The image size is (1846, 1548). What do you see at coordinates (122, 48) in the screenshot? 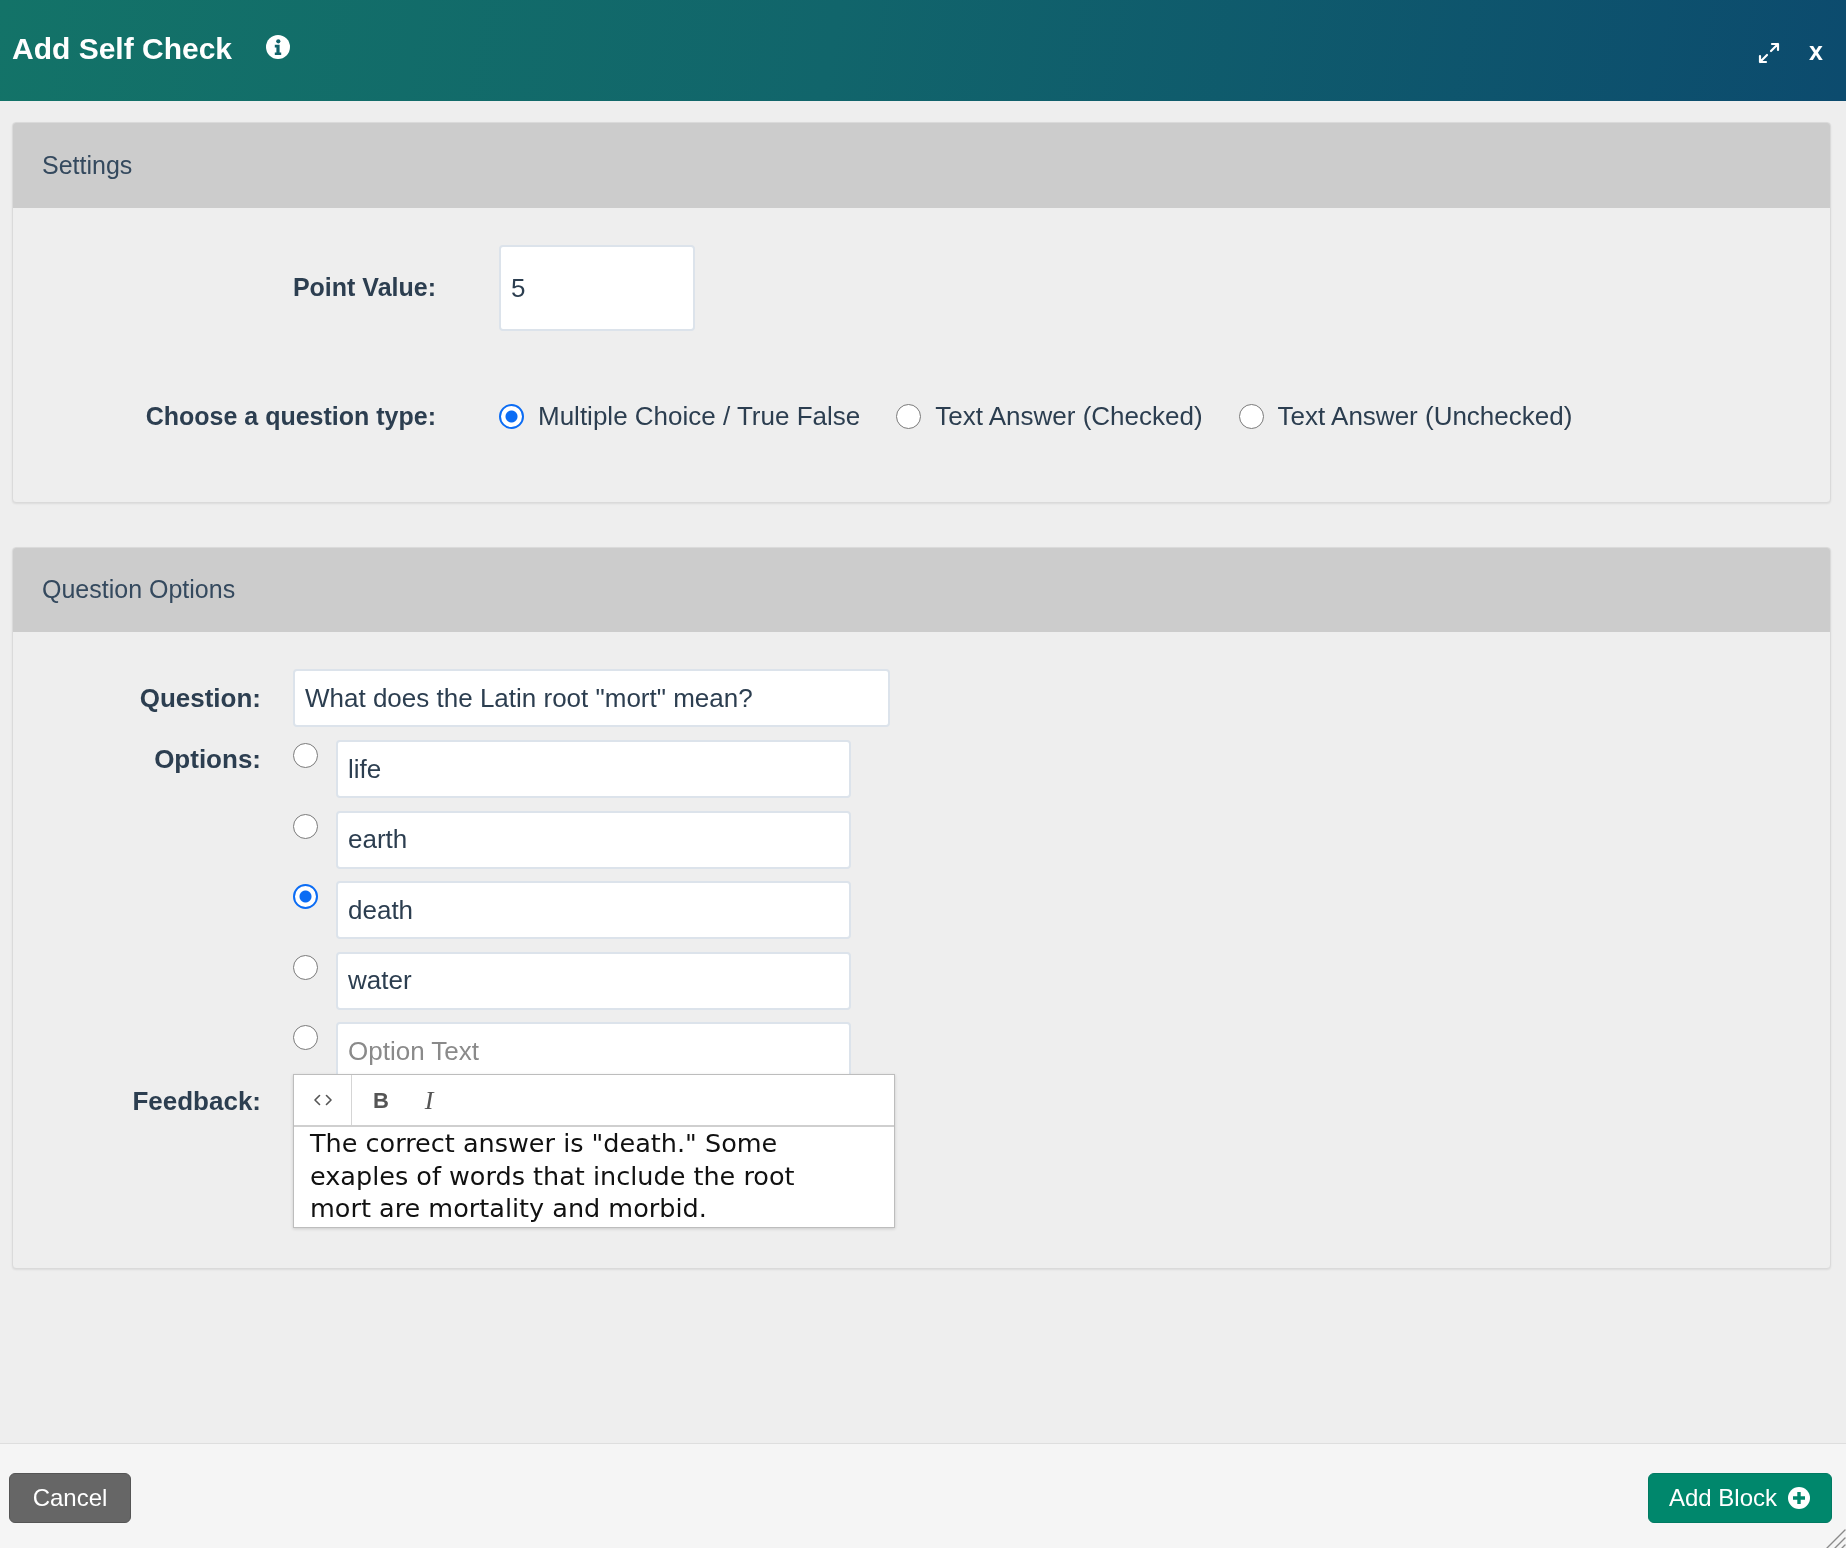
I see `dialog-title: Add Self Check` at bounding box center [122, 48].